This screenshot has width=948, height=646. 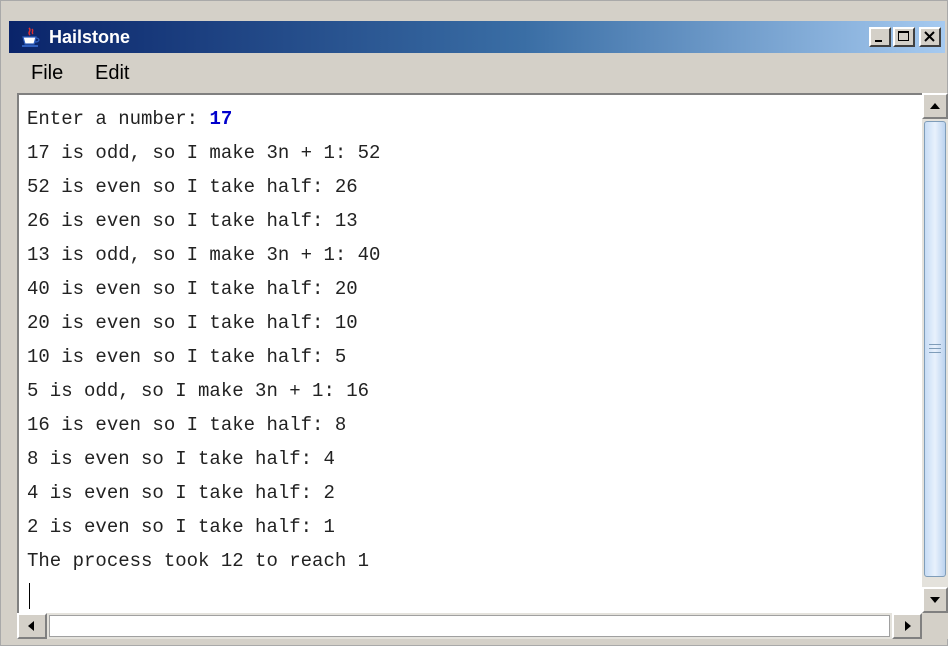 What do you see at coordinates (192, 187) in the screenshot?
I see `output-line: 52 is even so I take half: 26` at bounding box center [192, 187].